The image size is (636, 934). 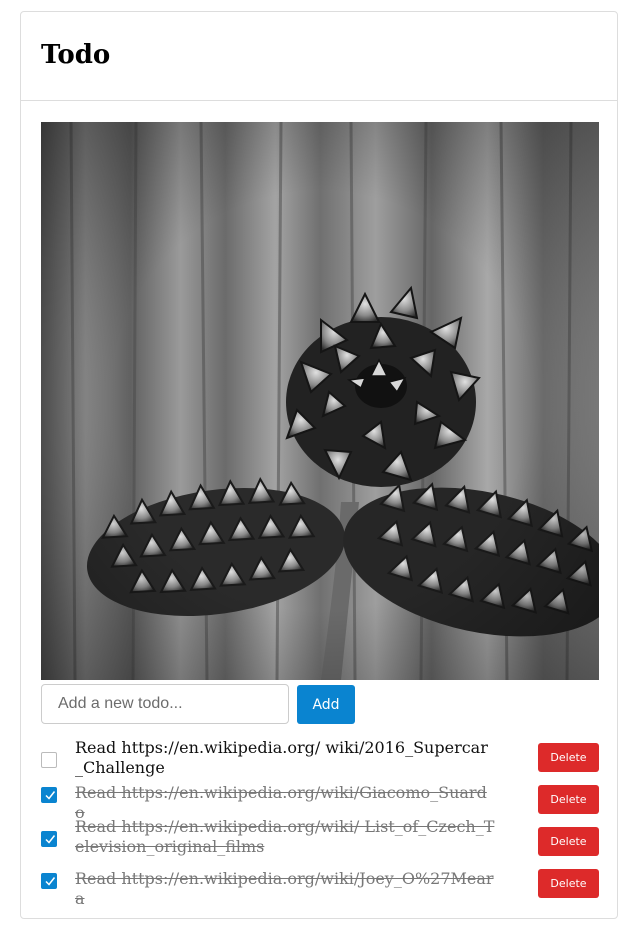 I want to click on add-button: Add, so click(x=326, y=704).